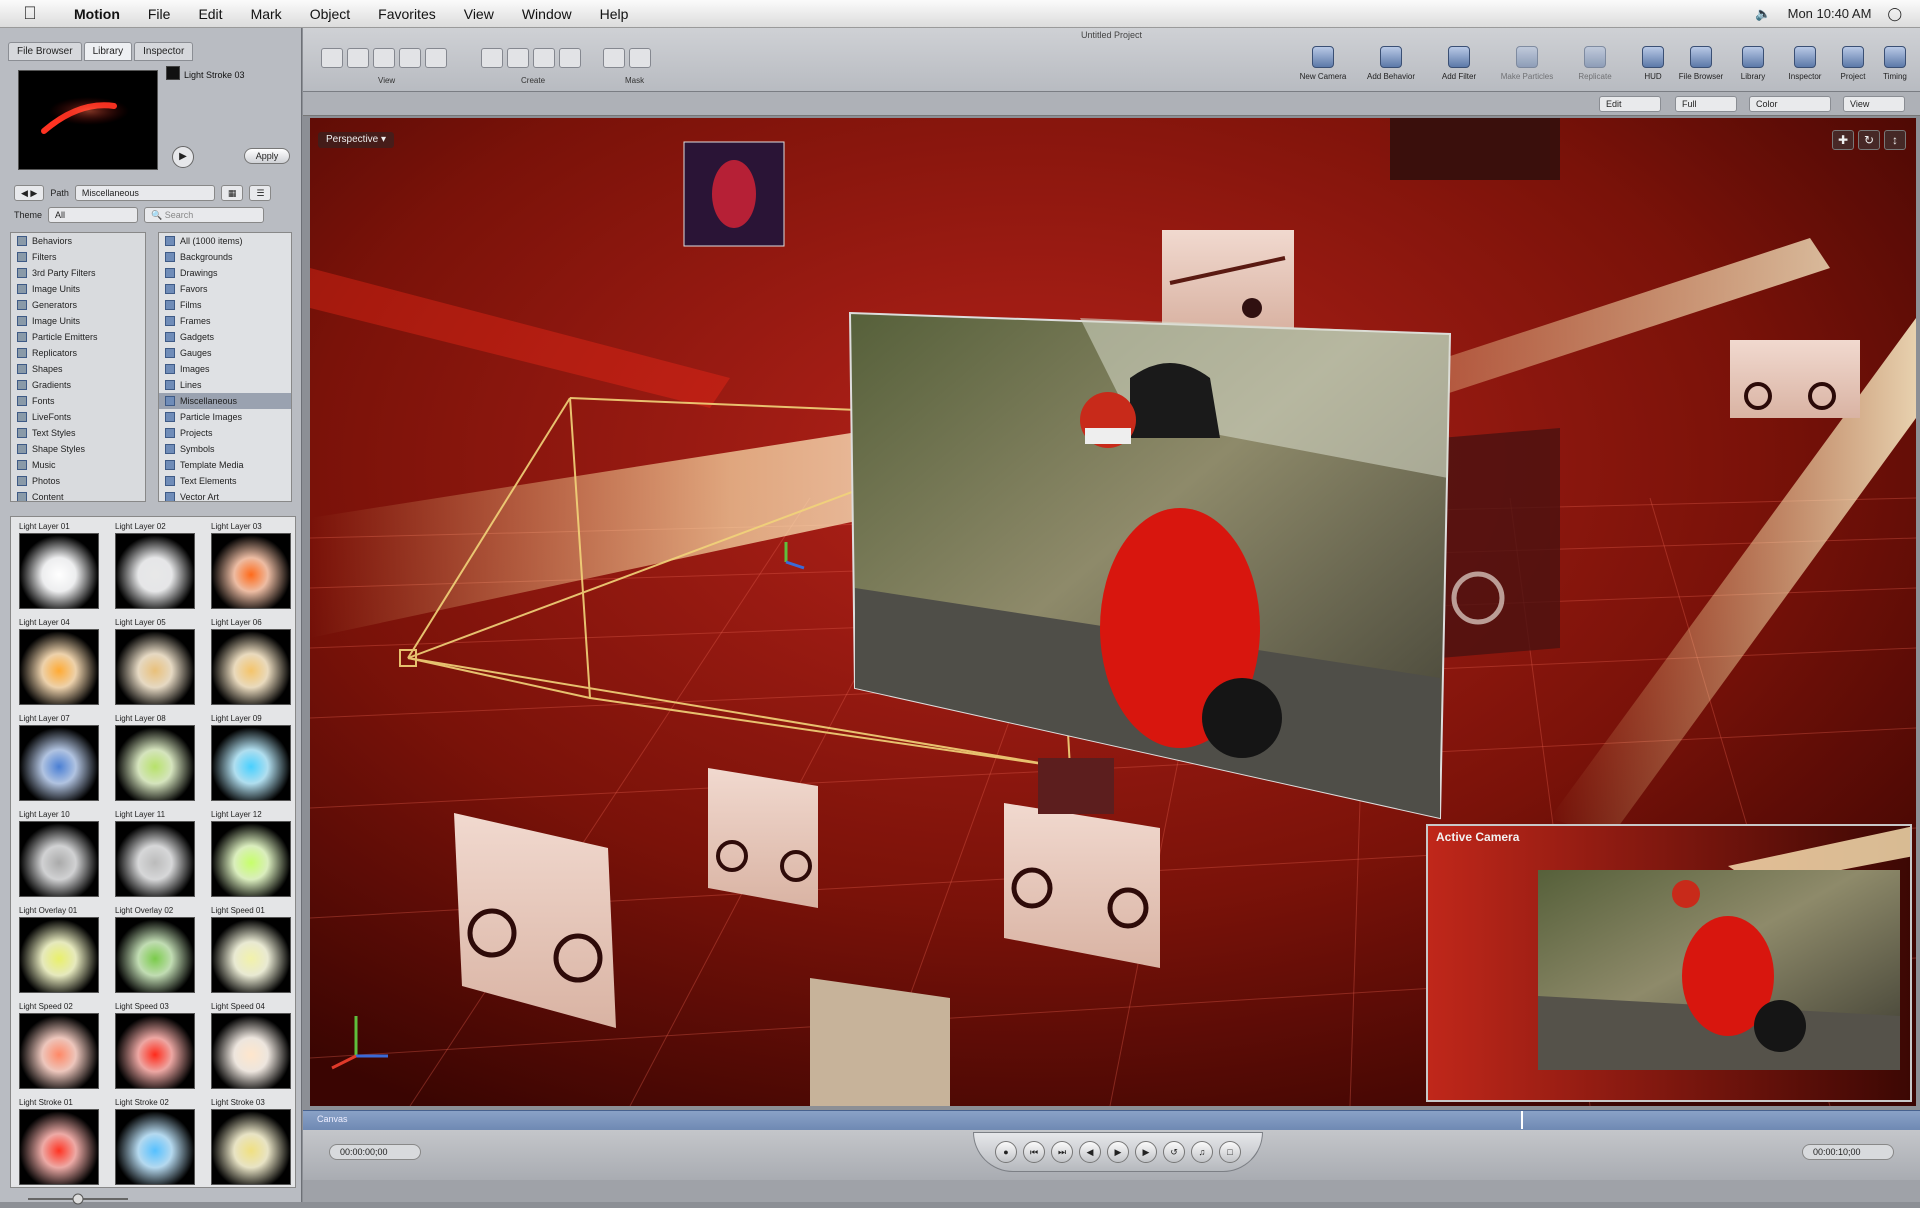 The image size is (1920, 1208). Describe the element at coordinates (108, 51) in the screenshot. I see `tab-library: Library` at that location.